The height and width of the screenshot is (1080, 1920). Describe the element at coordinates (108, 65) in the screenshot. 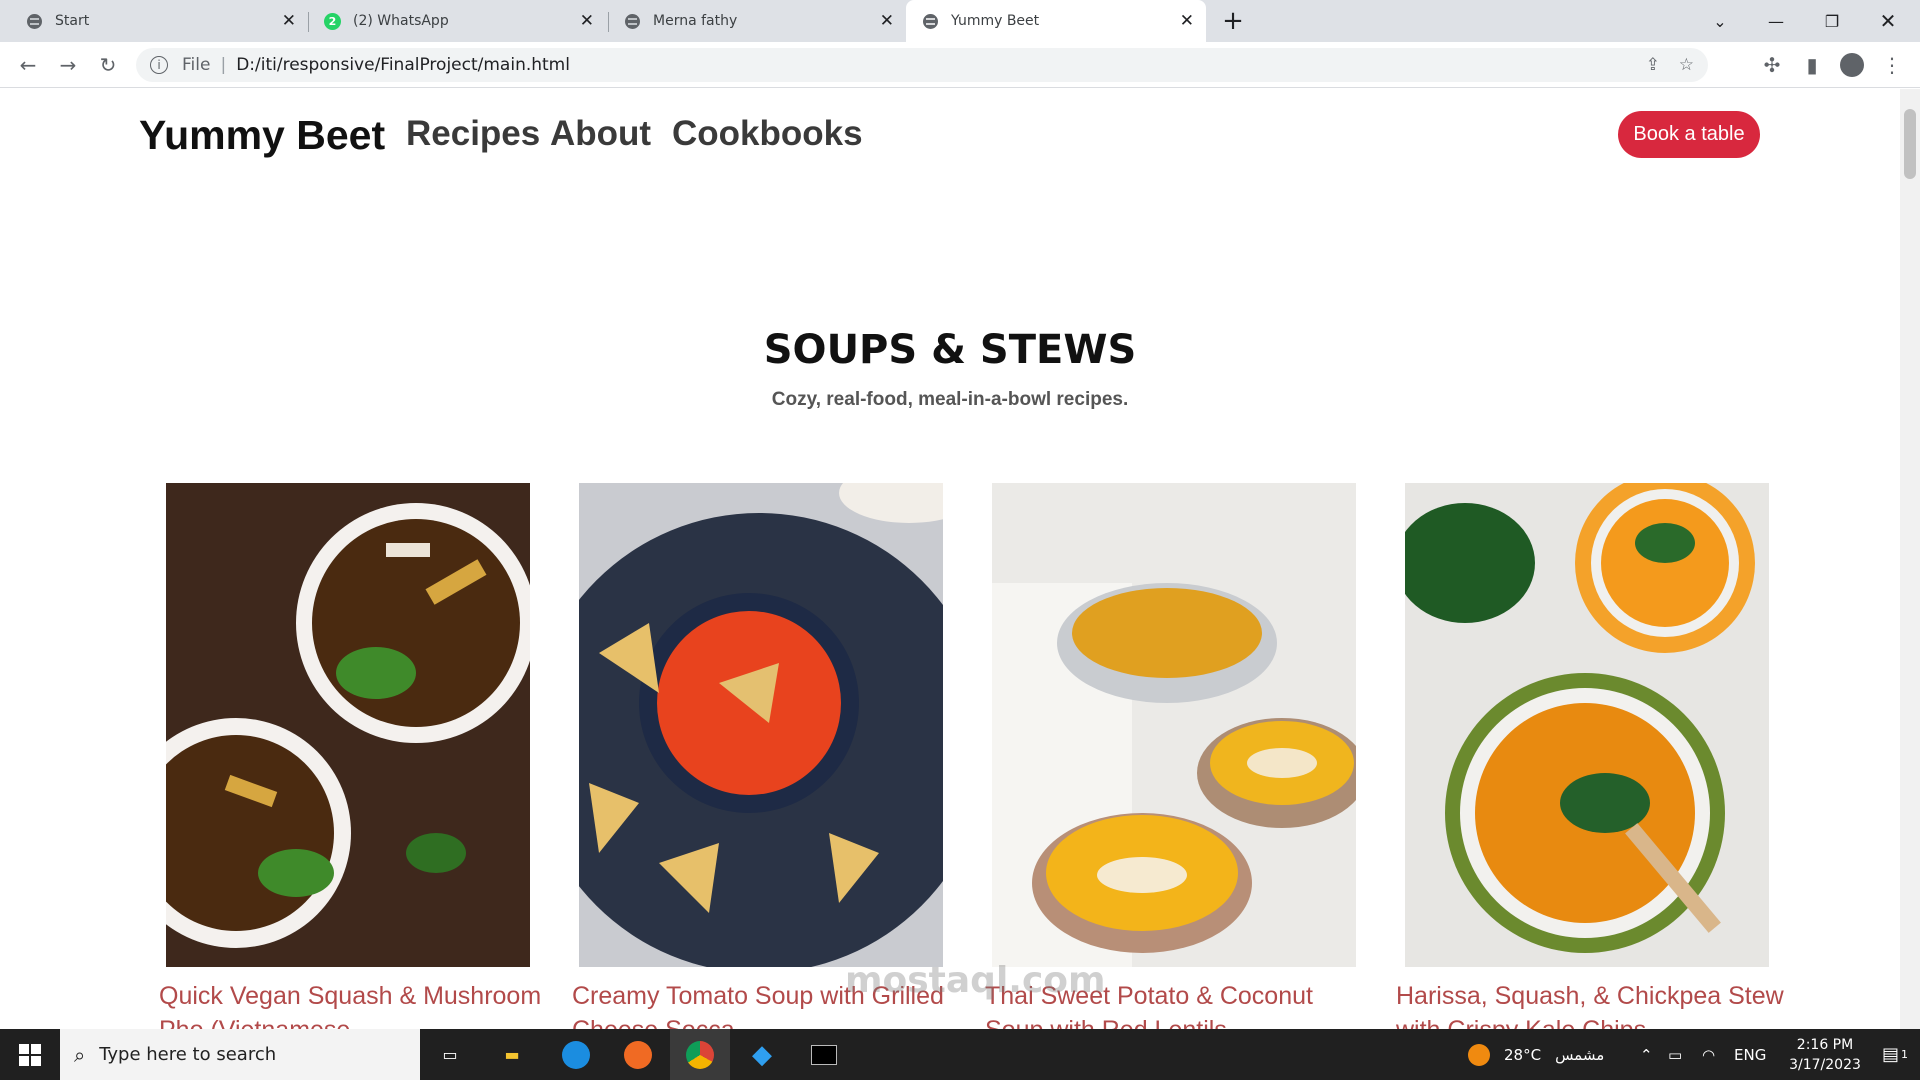

I see `reload-icon: ↻` at that location.